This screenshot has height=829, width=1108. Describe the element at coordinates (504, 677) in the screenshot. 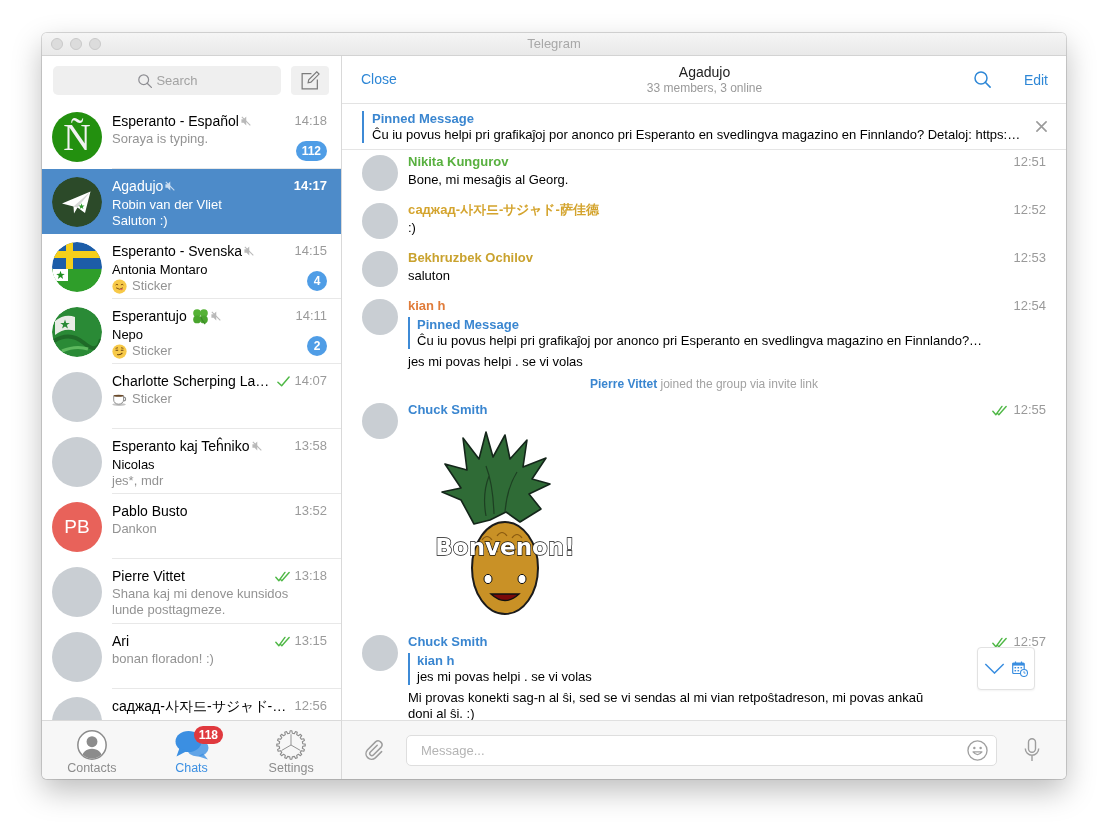

I see `reply-text: jes mi povas helpi . se vi volas` at that location.